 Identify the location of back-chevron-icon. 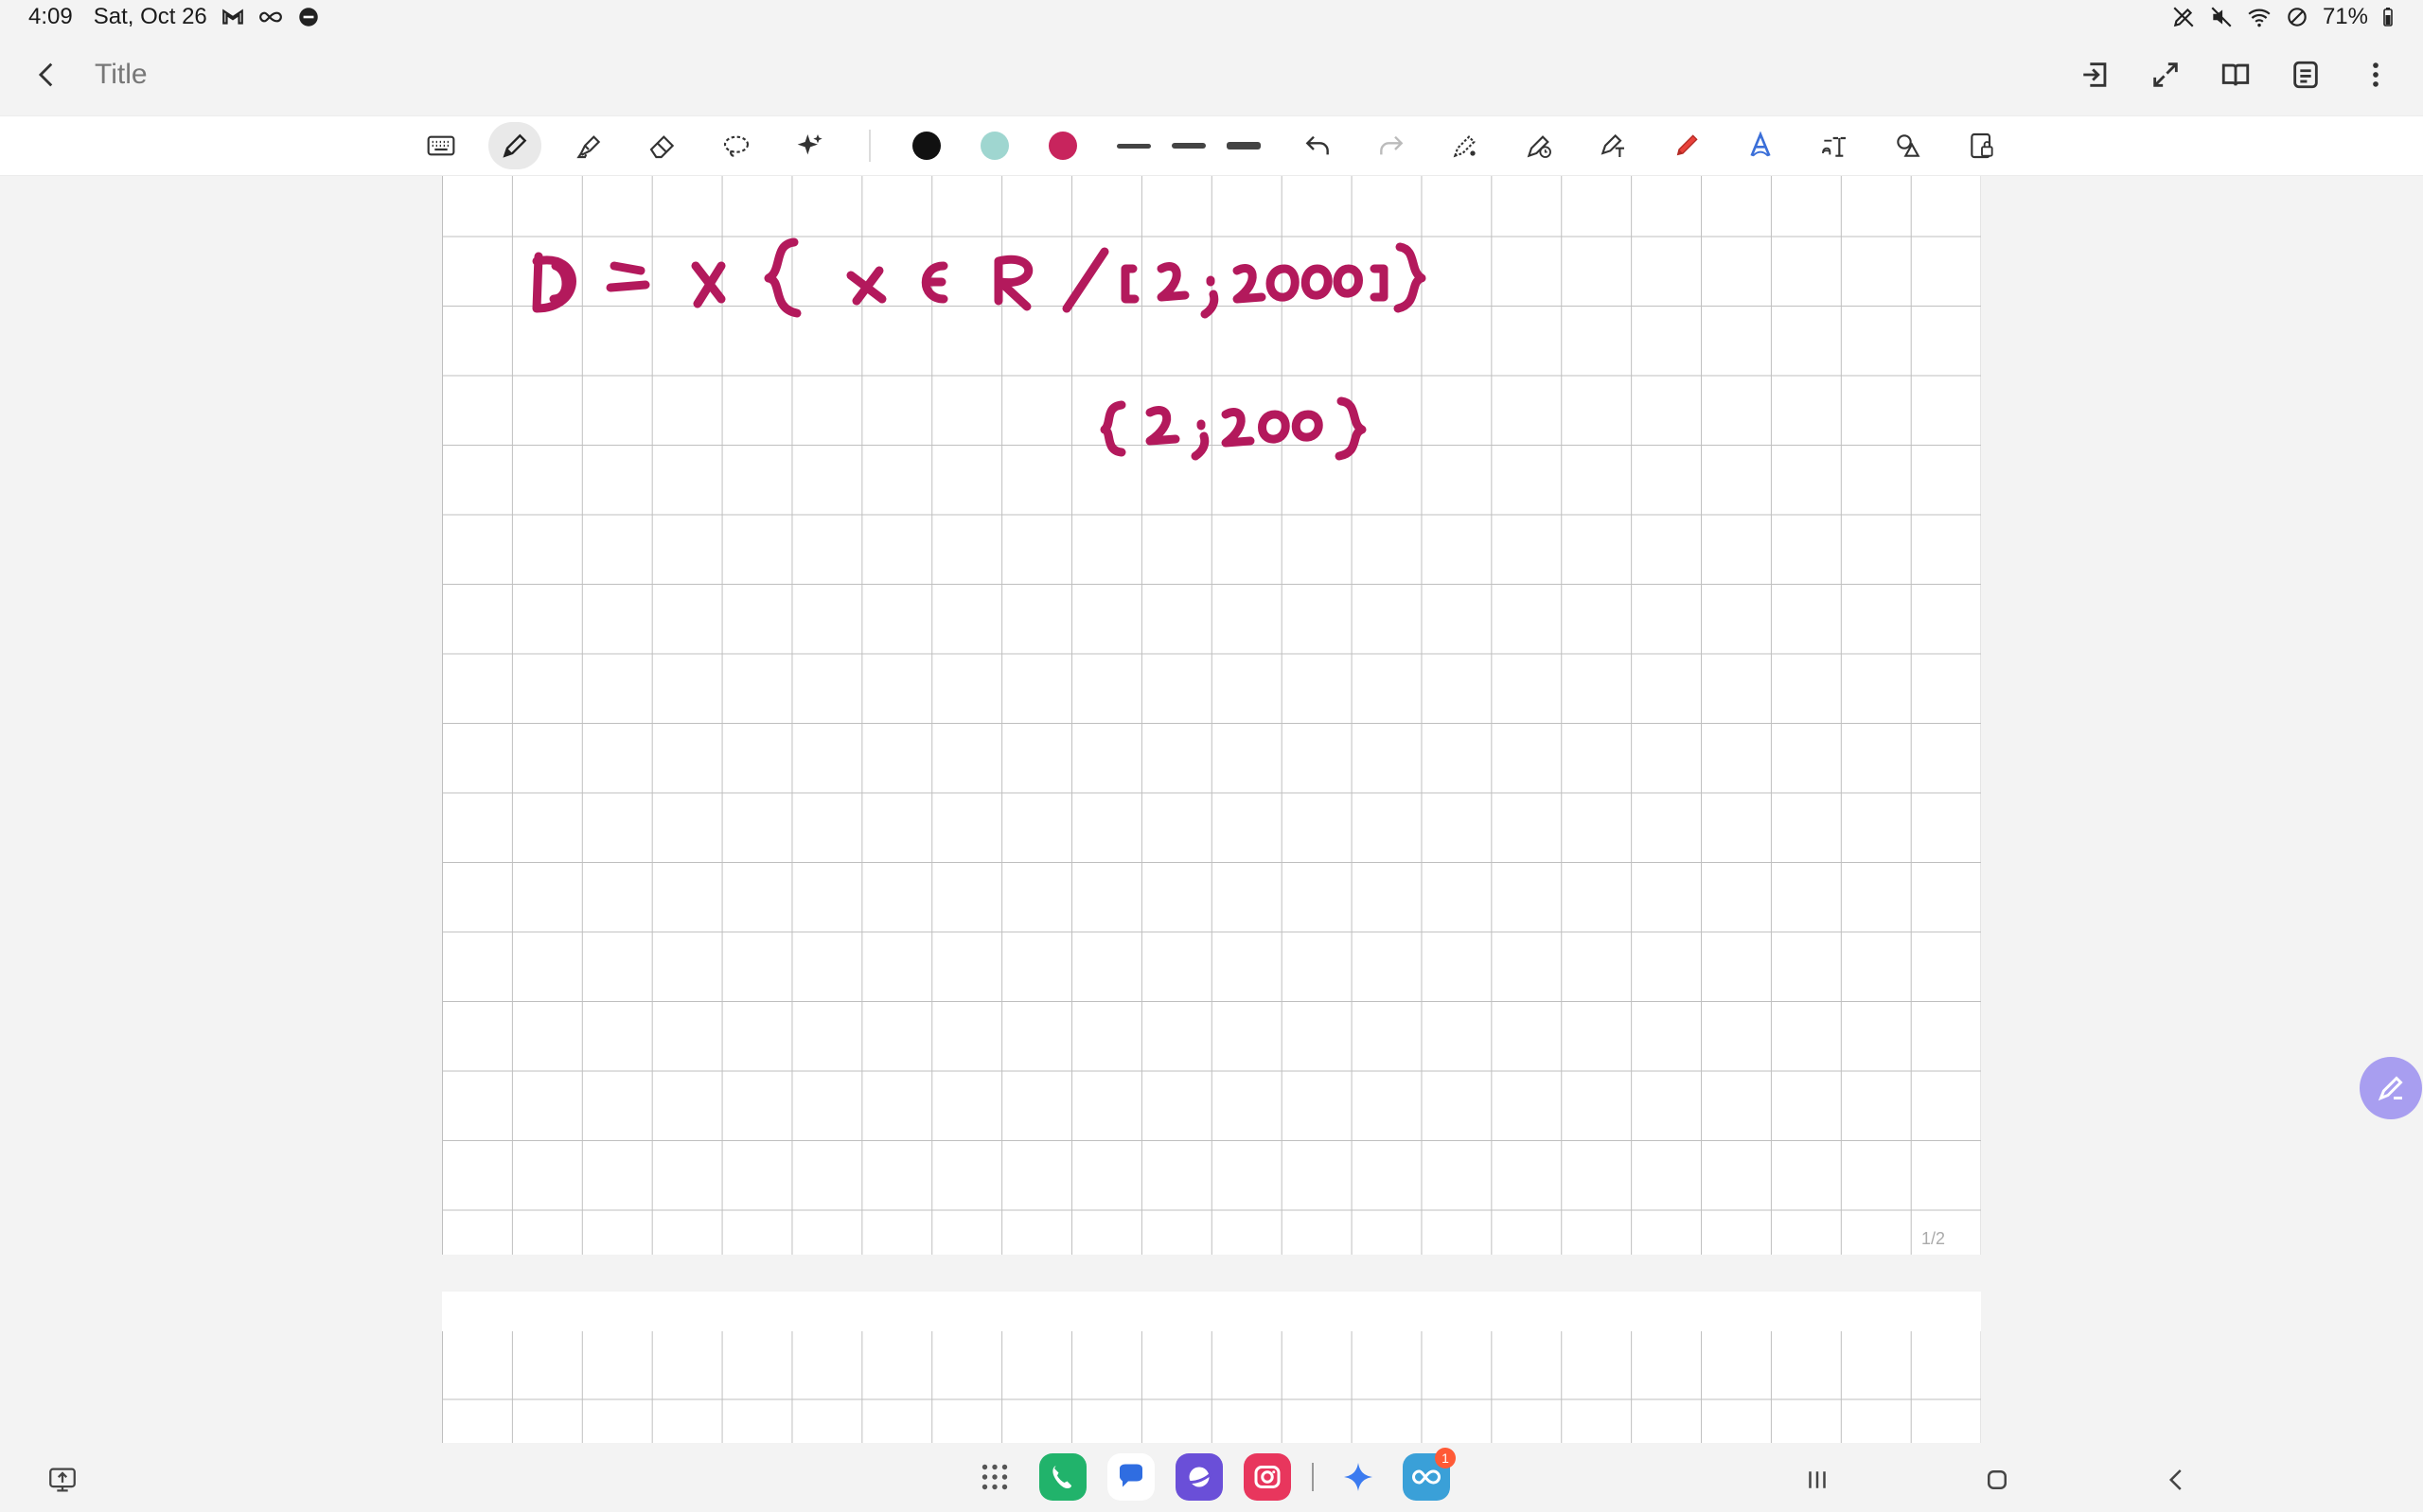
(2175, 1479).